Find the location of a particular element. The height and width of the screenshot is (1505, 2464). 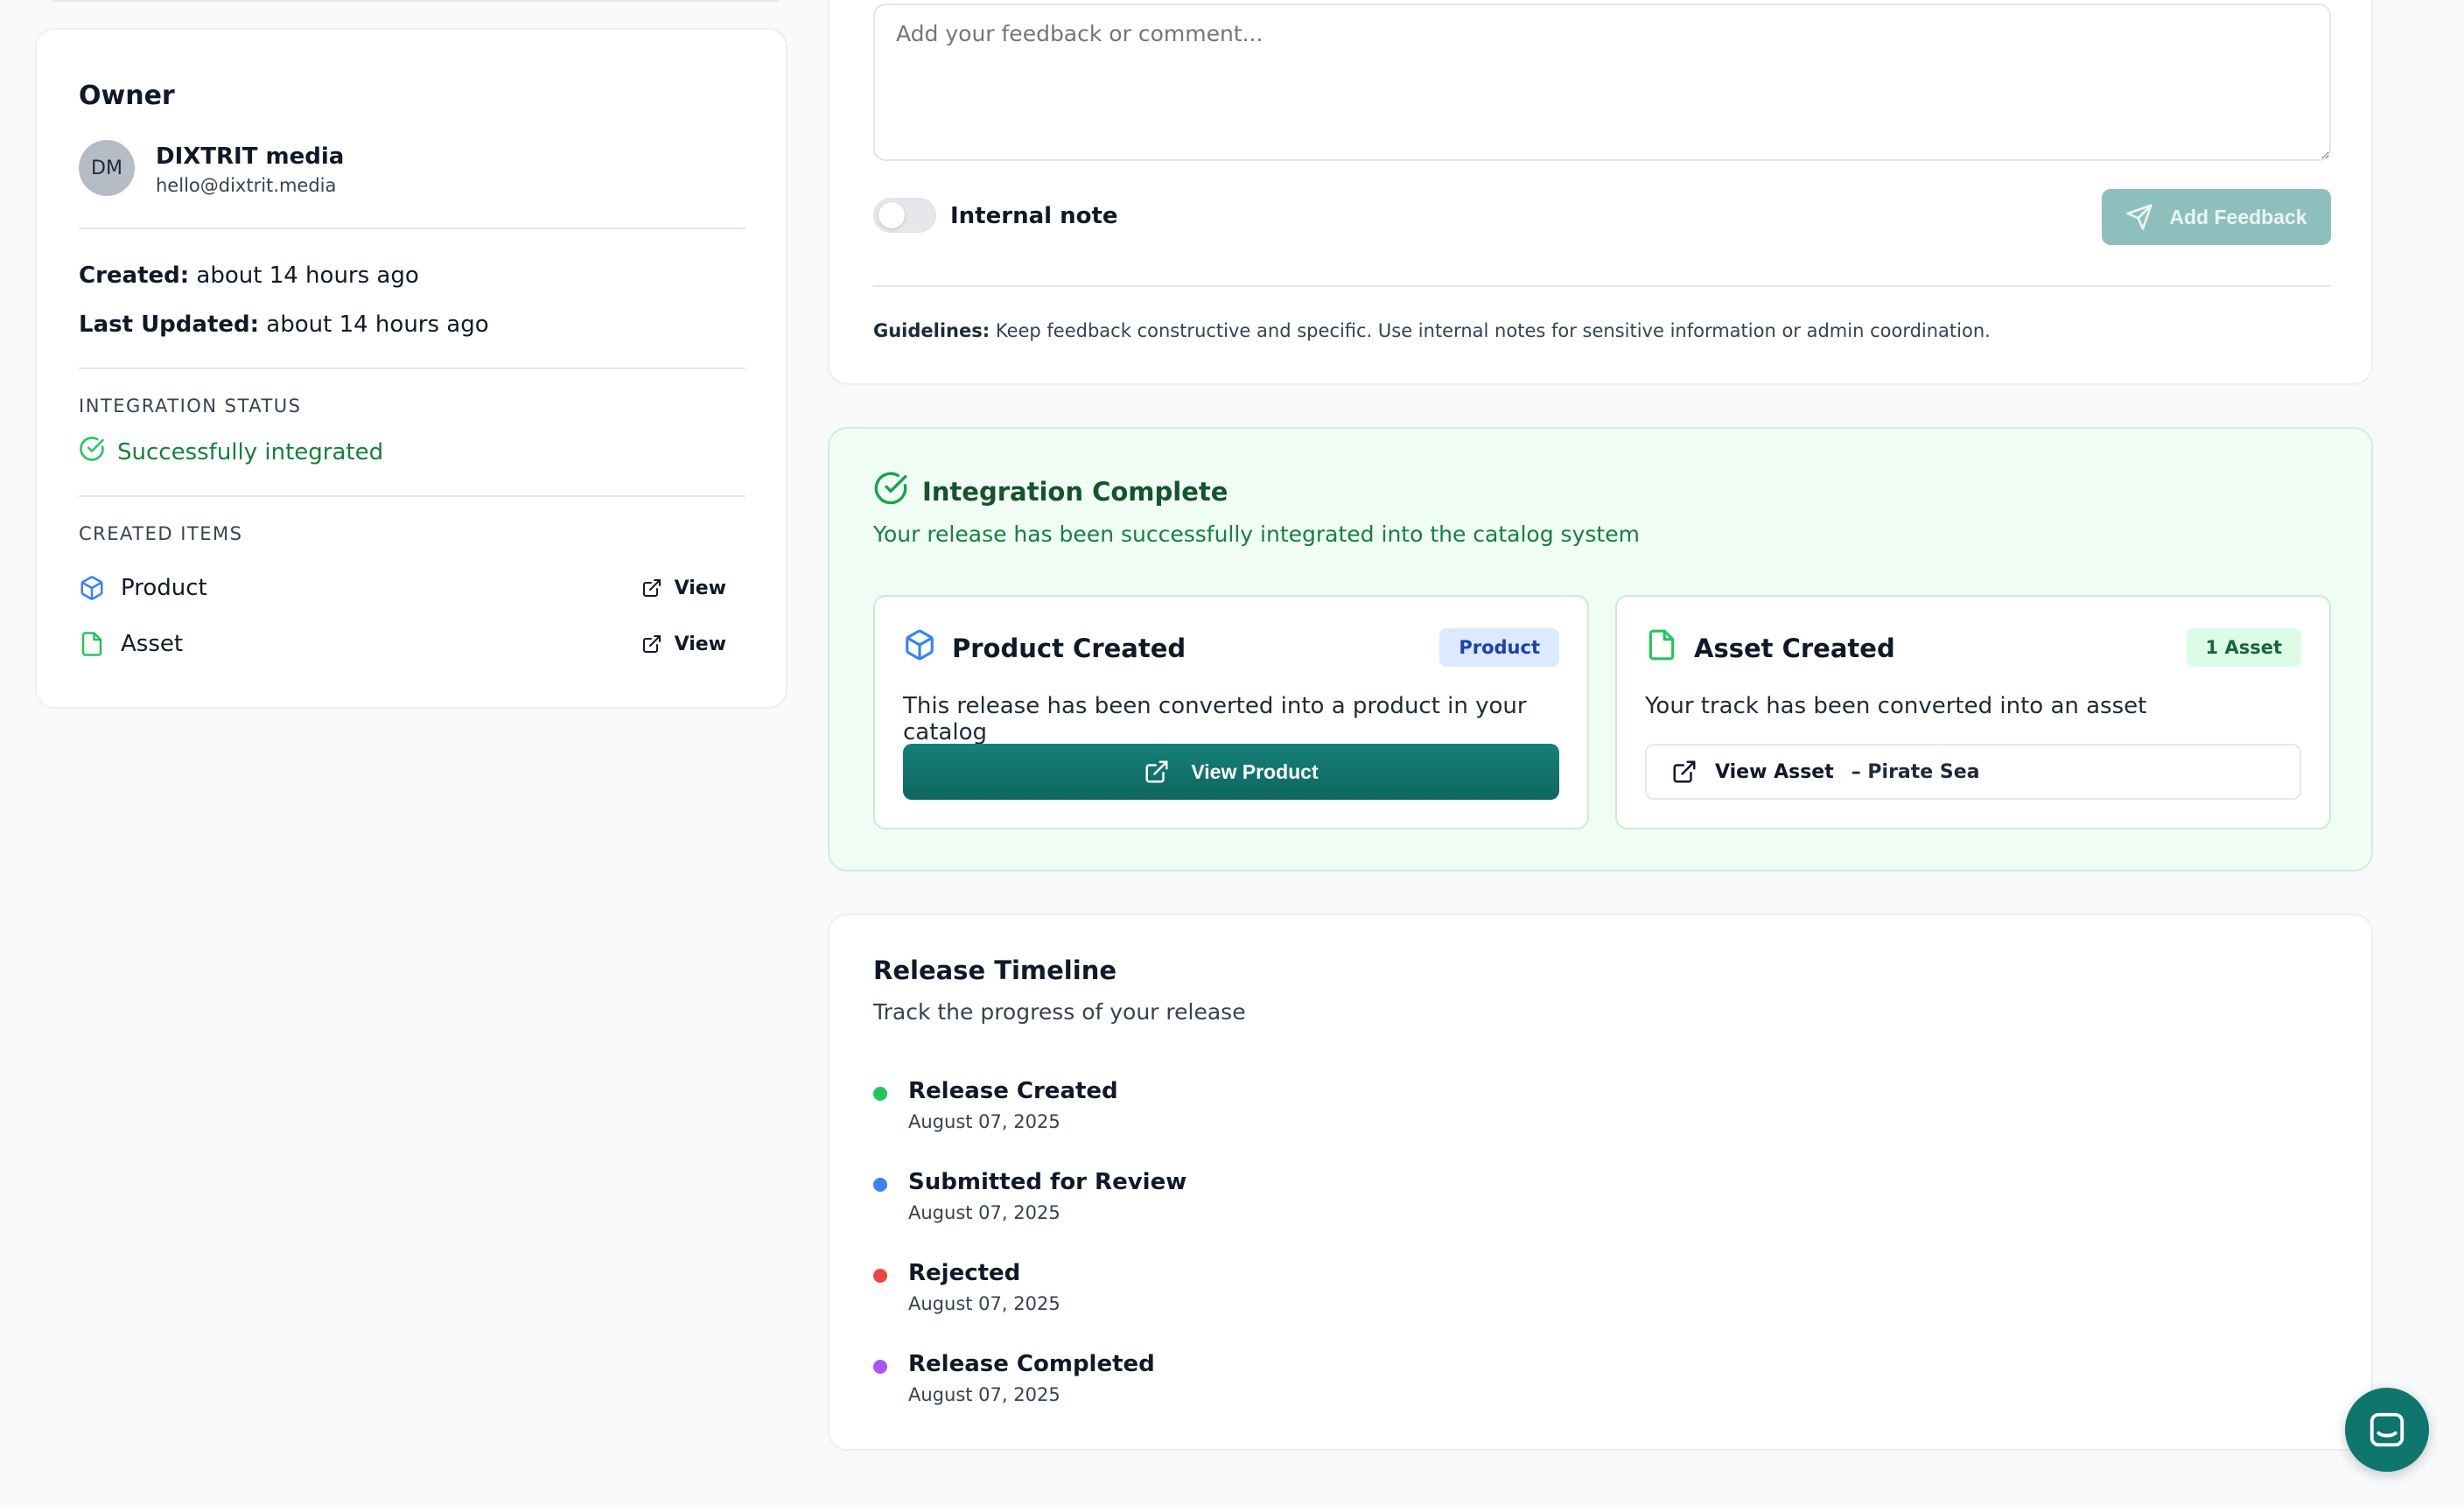

timeline-subtitle: Track the progress of your release is located at coordinates (1059, 1012).